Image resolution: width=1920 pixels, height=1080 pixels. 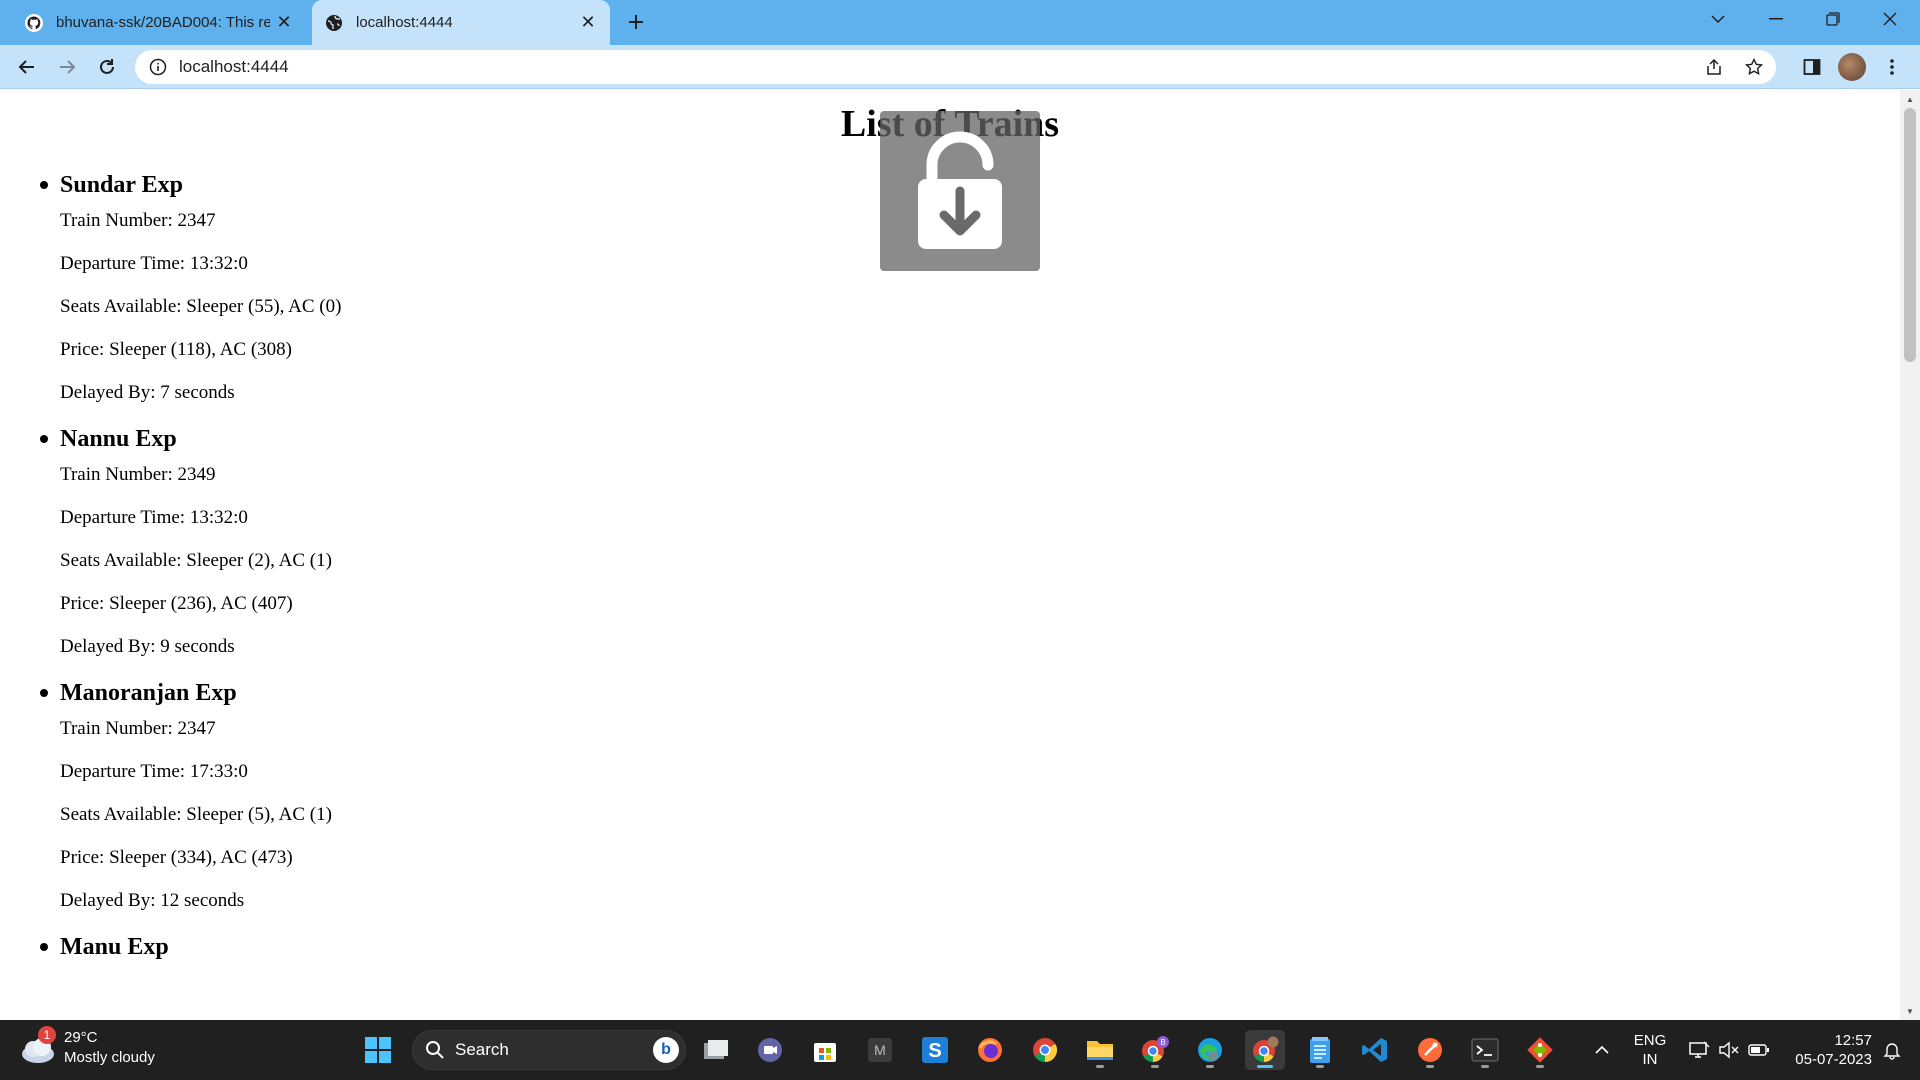 I want to click on edge-button, so click(x=1210, y=1050).